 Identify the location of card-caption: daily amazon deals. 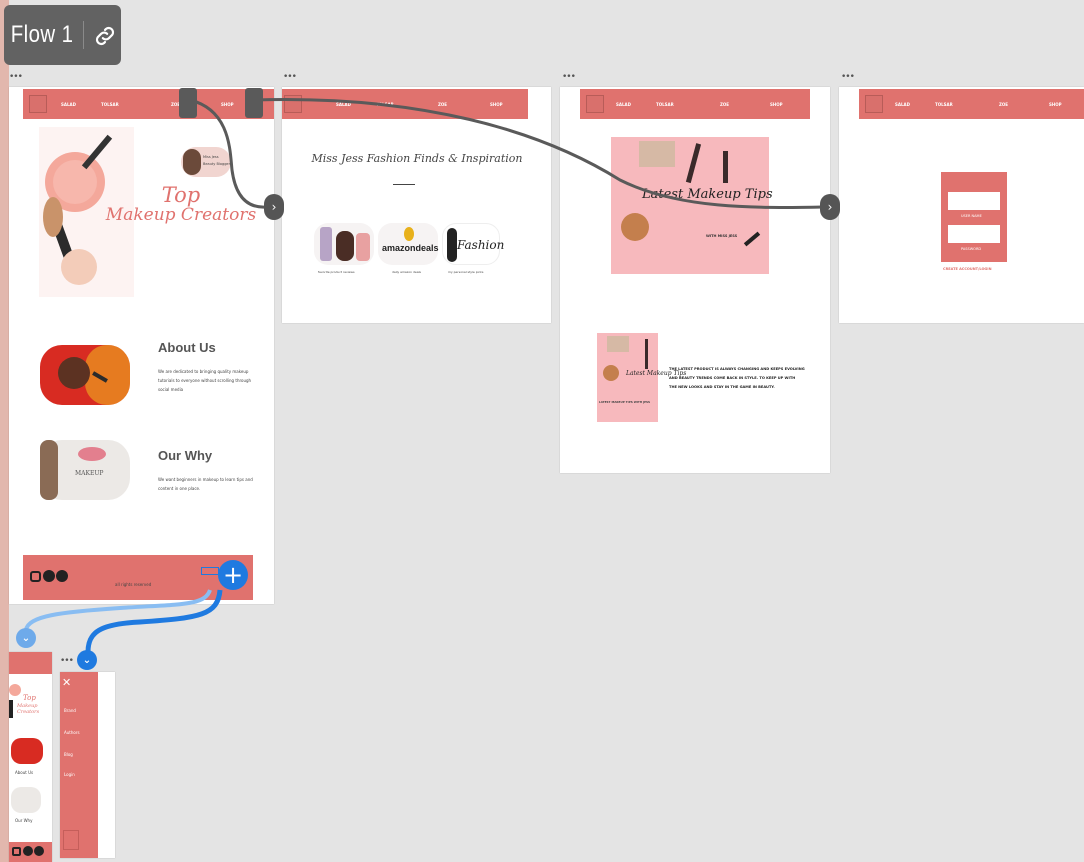
(406, 272).